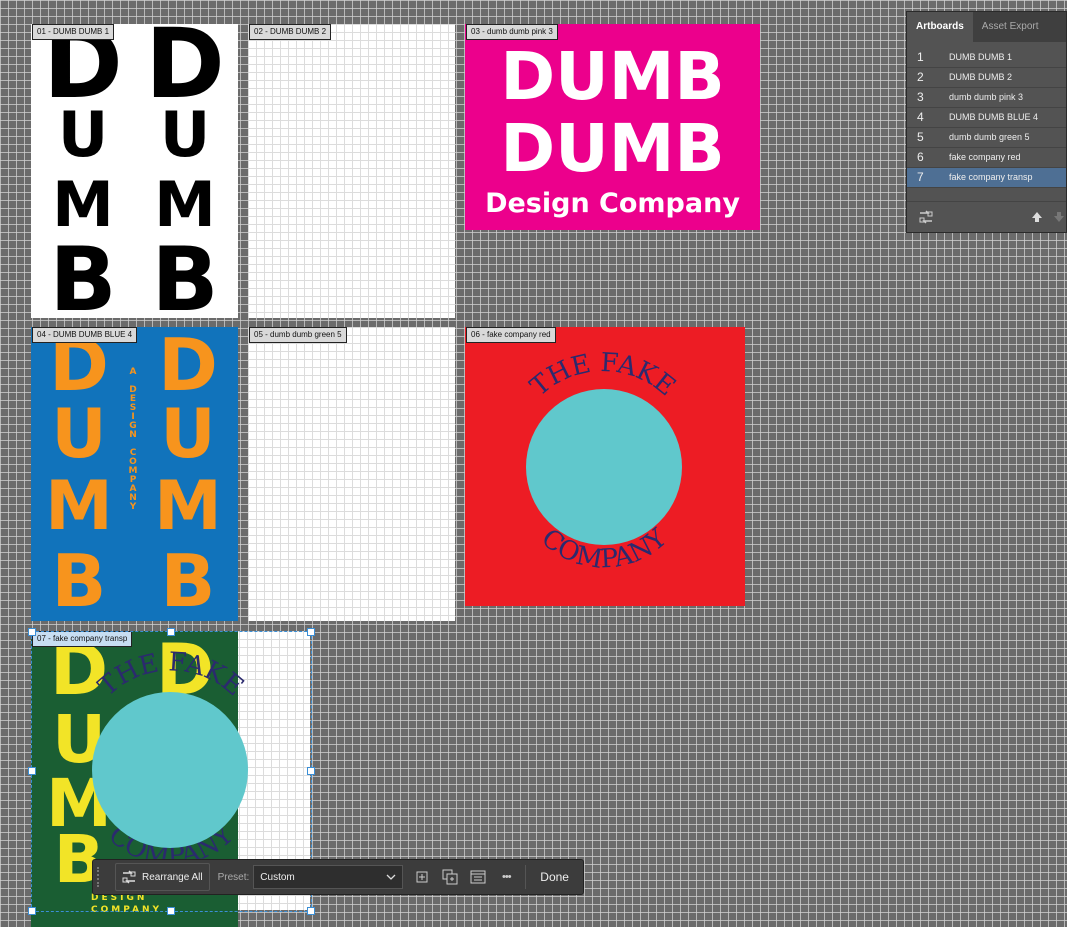 This screenshot has height=927, width=1067. I want to click on resize-handle-ml, so click(32, 771).